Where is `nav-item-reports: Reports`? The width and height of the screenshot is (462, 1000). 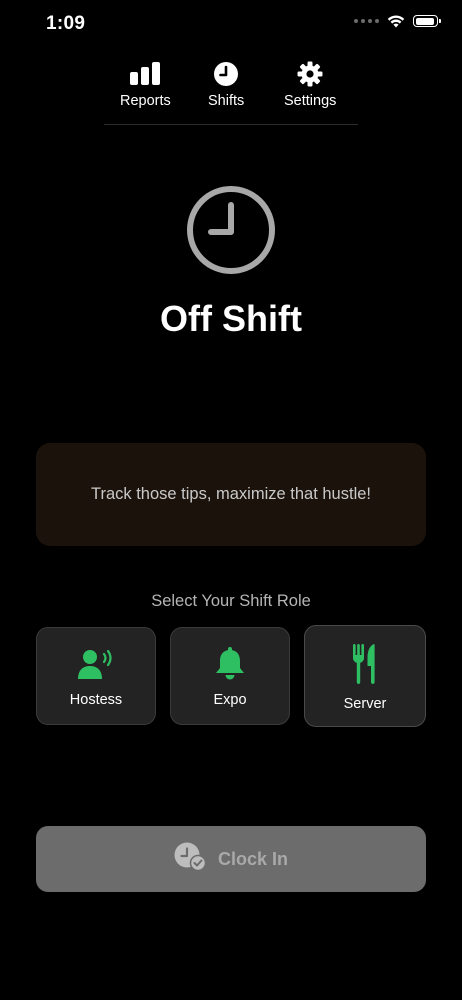 nav-item-reports: Reports is located at coordinates (145, 84).